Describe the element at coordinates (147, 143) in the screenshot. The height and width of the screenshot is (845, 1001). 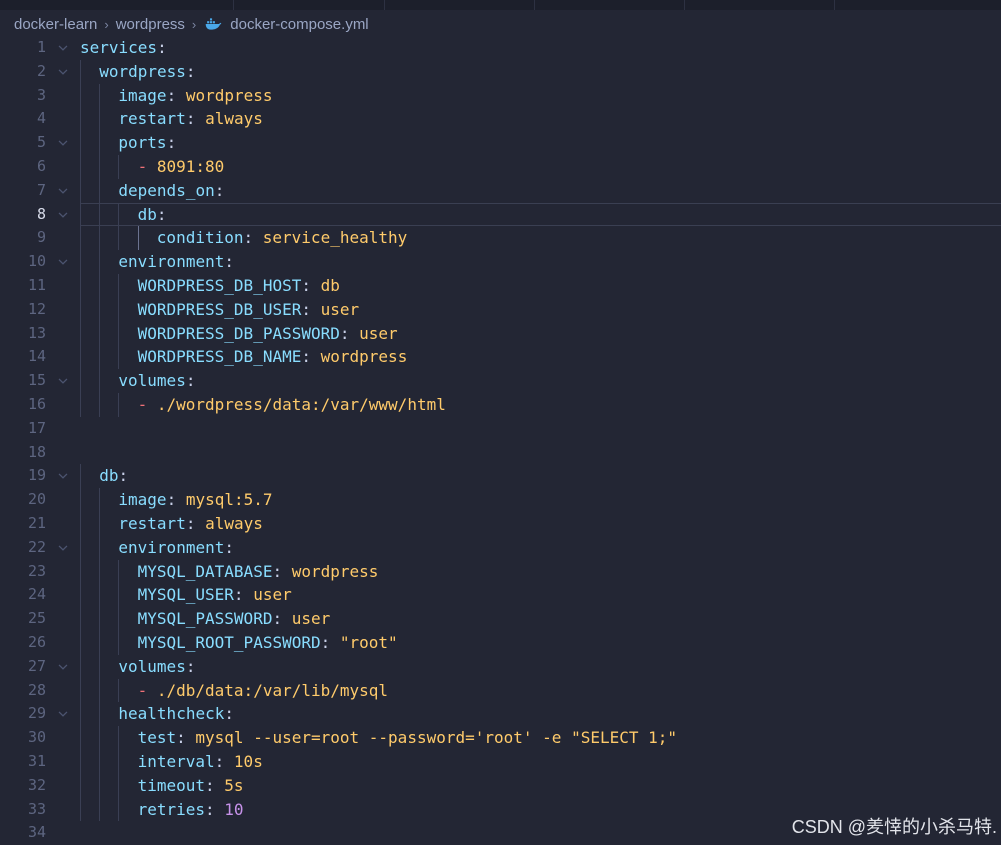
I see `code-text: ports:` at that location.